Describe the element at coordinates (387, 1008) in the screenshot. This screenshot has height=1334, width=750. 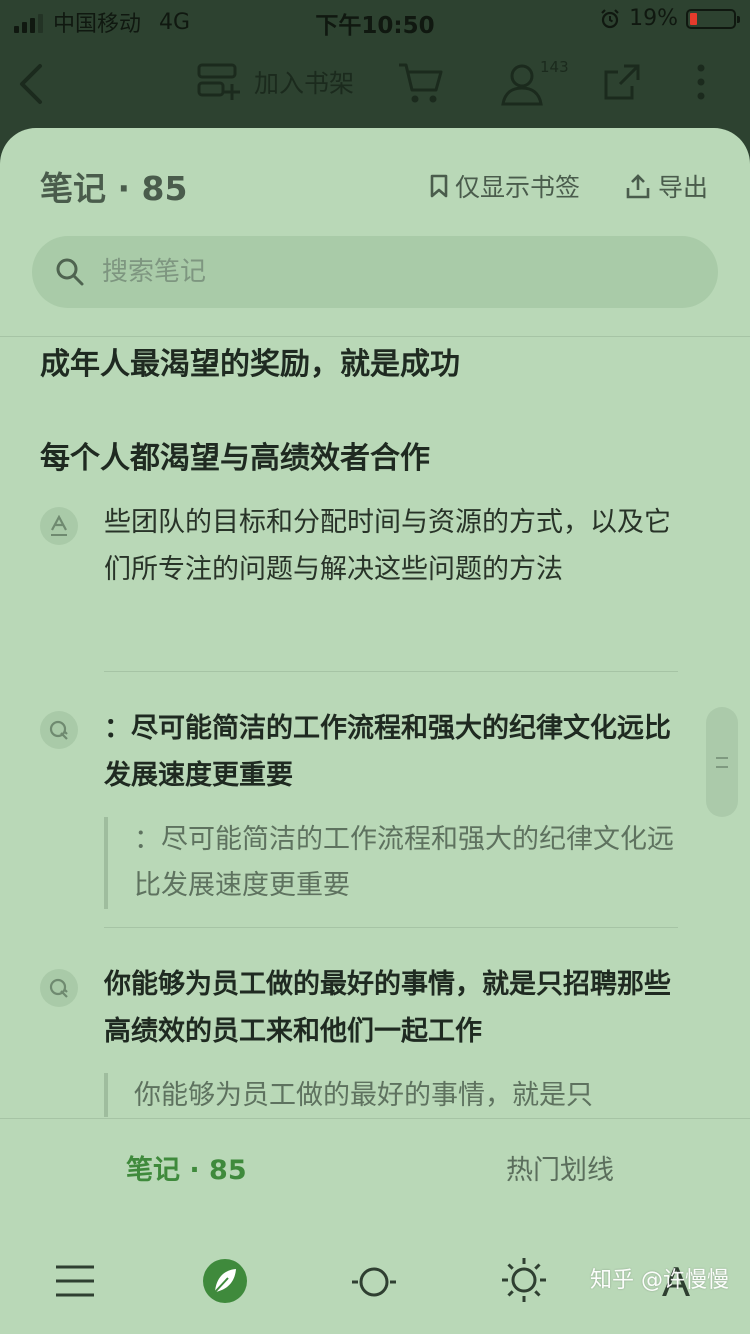
I see `note-text: 你能够为员工做的最好的事情，就是只招聘那些高绩效的员工来和他们一起工作` at that location.